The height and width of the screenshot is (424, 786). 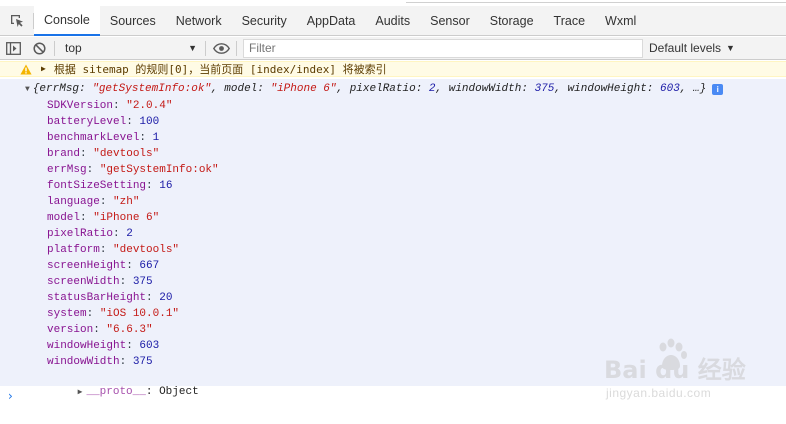 What do you see at coordinates (73, 202) in the screenshot?
I see `property-key: language` at bounding box center [73, 202].